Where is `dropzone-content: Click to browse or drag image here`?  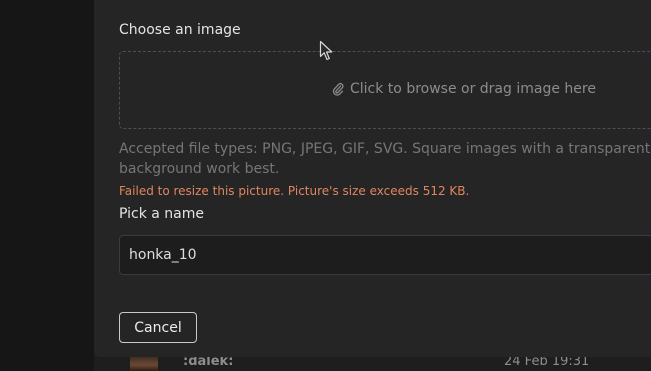
dropzone-content: Click to browse or drag image here is located at coordinates (464, 89).